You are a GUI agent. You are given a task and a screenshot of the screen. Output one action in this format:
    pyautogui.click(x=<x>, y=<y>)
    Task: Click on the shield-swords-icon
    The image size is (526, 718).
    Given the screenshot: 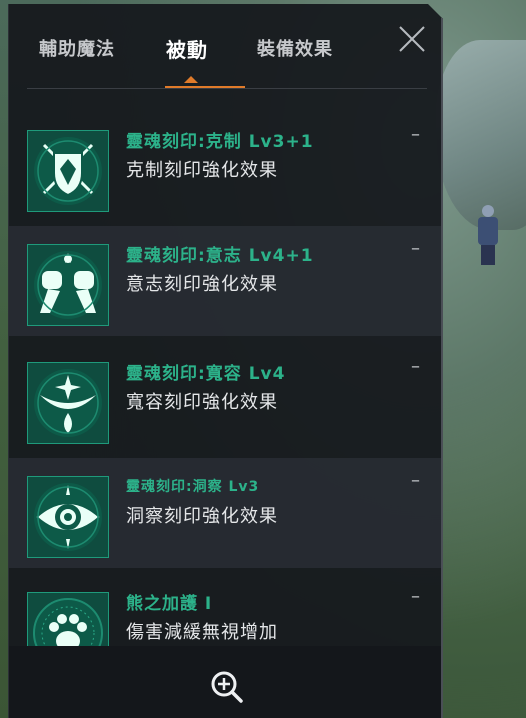 What is the action you would take?
    pyautogui.click(x=68, y=171)
    